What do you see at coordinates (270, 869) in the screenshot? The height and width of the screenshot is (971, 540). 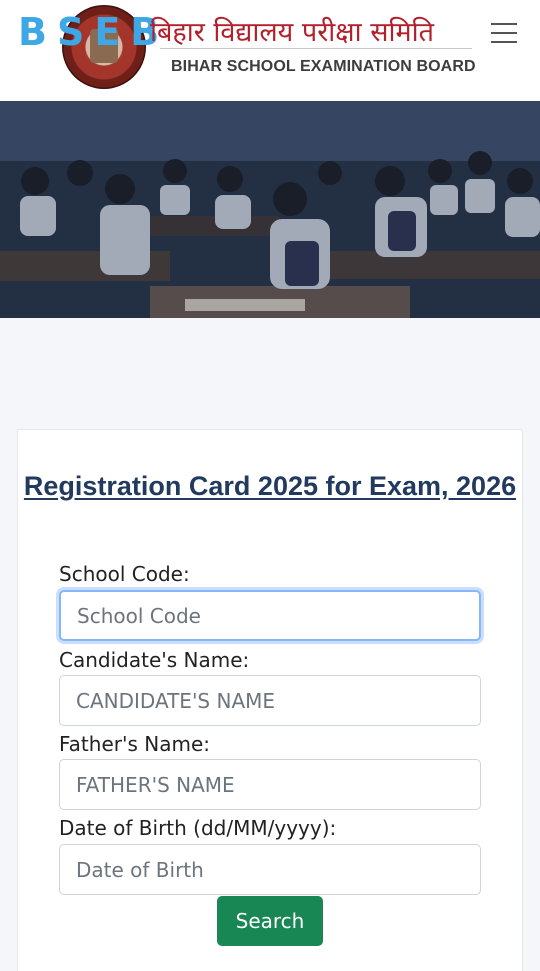 I see `dob-input` at bounding box center [270, 869].